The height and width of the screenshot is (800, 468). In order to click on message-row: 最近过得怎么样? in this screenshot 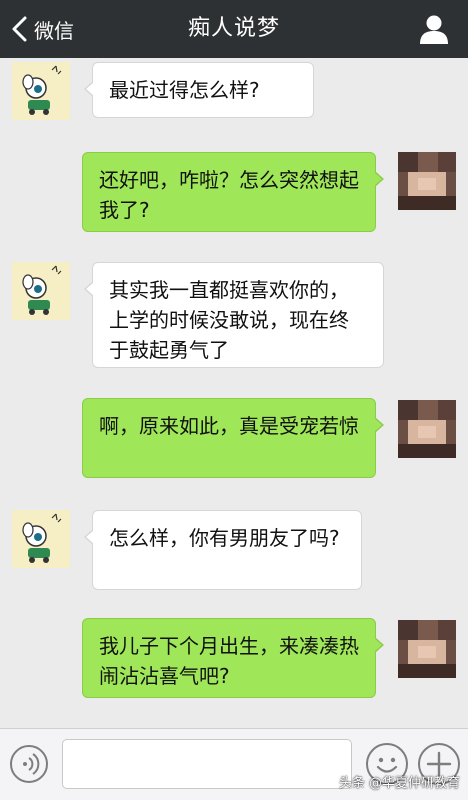, I will do `click(234, 93)`.